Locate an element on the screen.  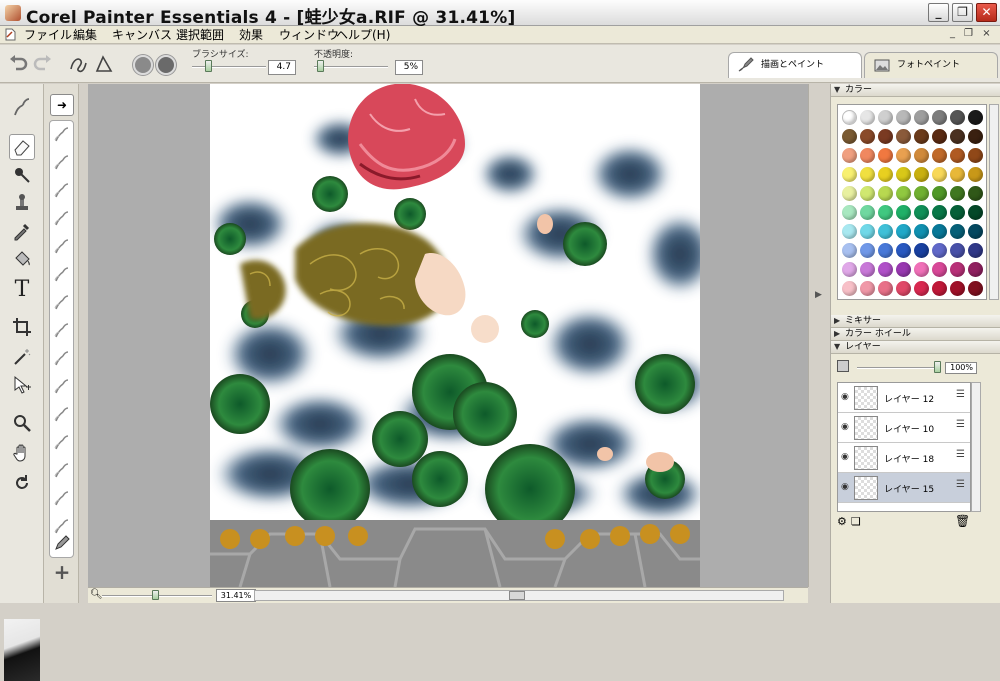
mdi-restore-button: ❐ is located at coordinates (968, 34).